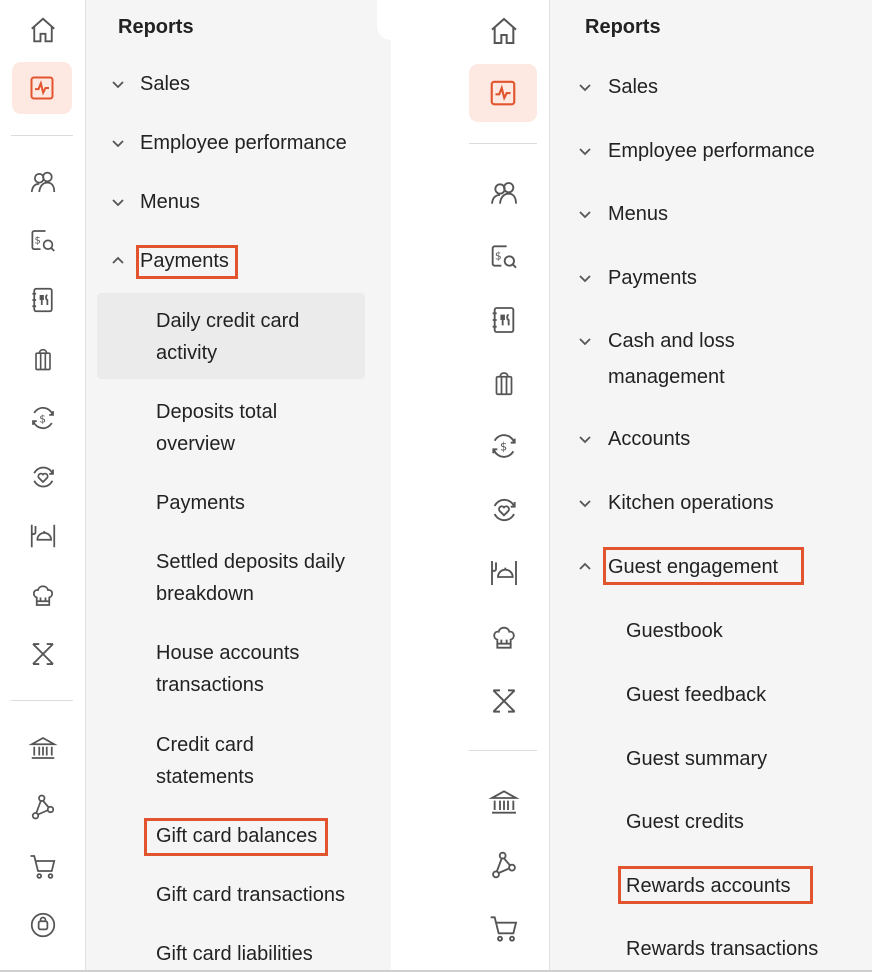  What do you see at coordinates (666, 377) in the screenshot?
I see `section-label-line2: management` at bounding box center [666, 377].